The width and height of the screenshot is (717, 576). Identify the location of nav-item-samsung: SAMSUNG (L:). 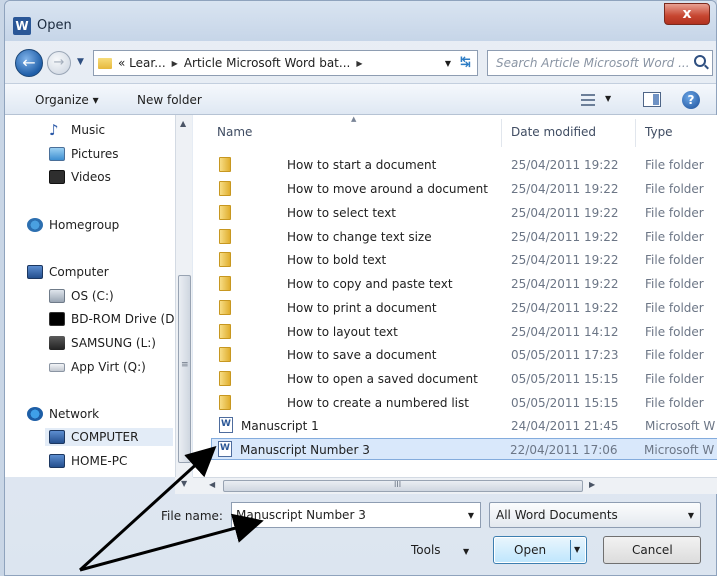
(102, 343).